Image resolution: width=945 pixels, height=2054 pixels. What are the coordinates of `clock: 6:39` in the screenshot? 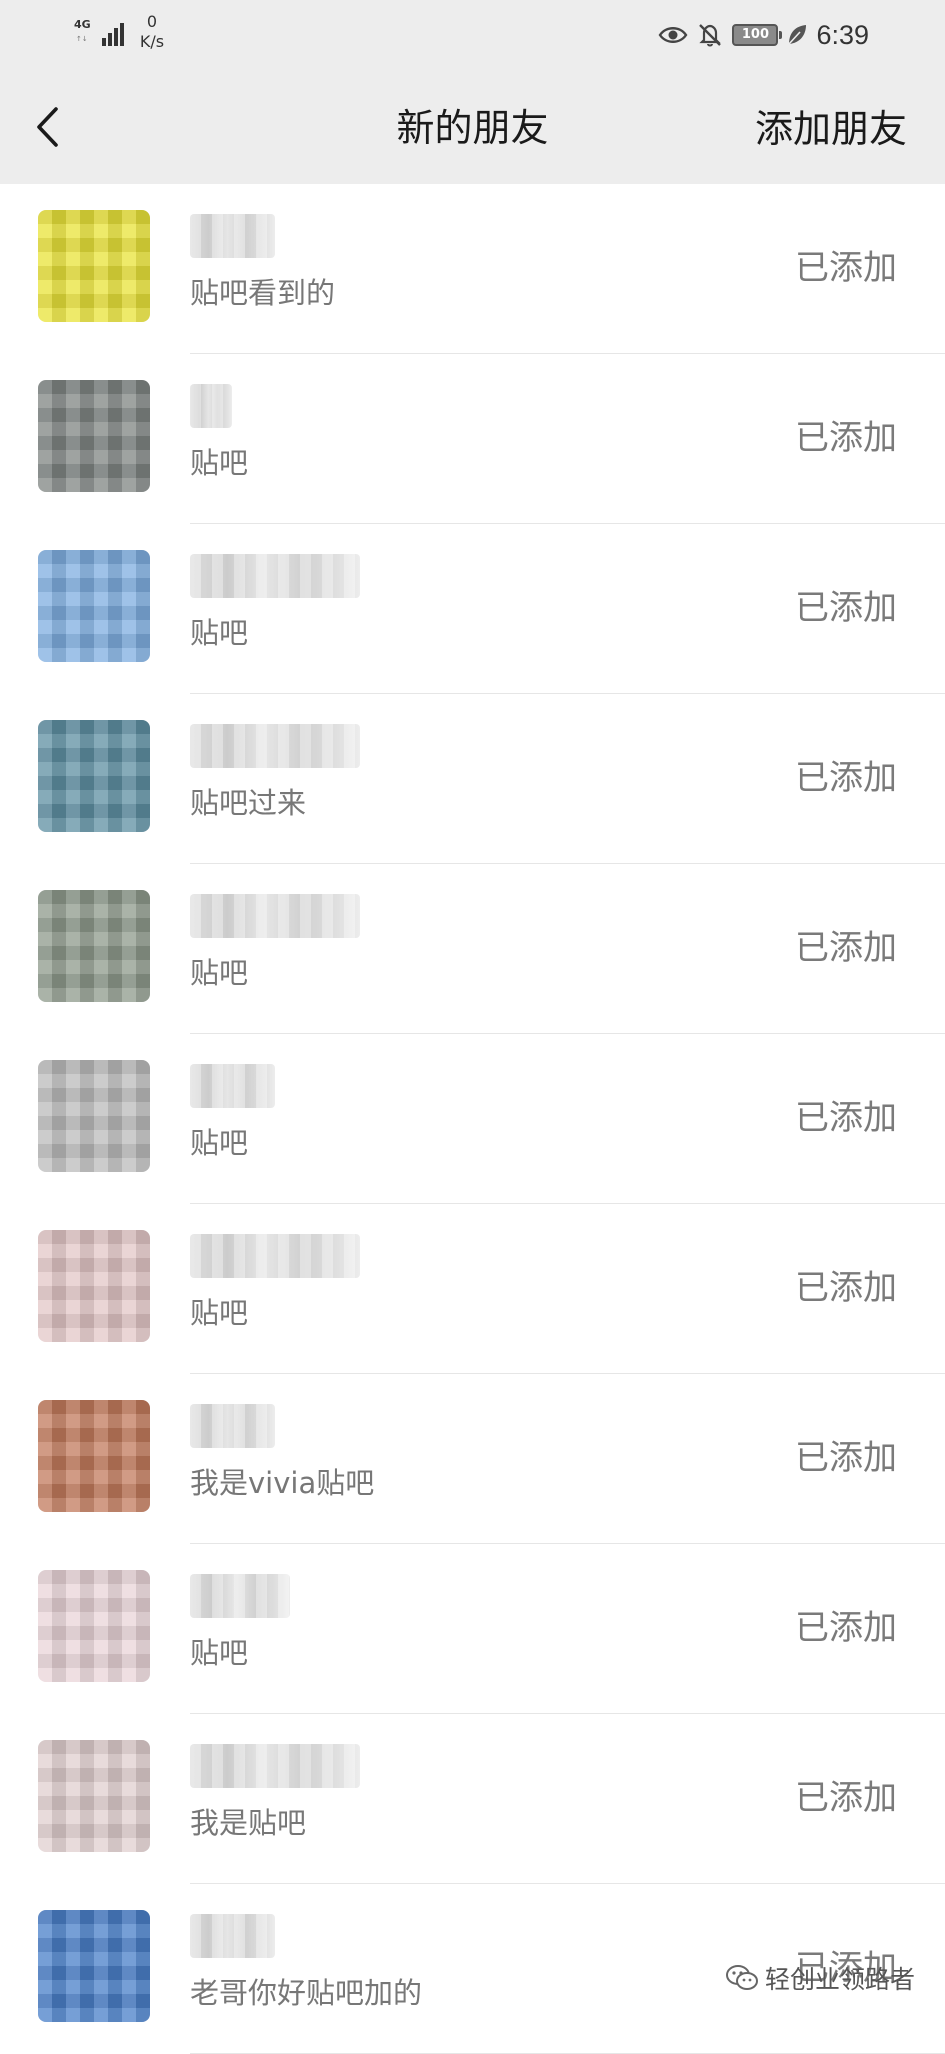 It's located at (842, 34).